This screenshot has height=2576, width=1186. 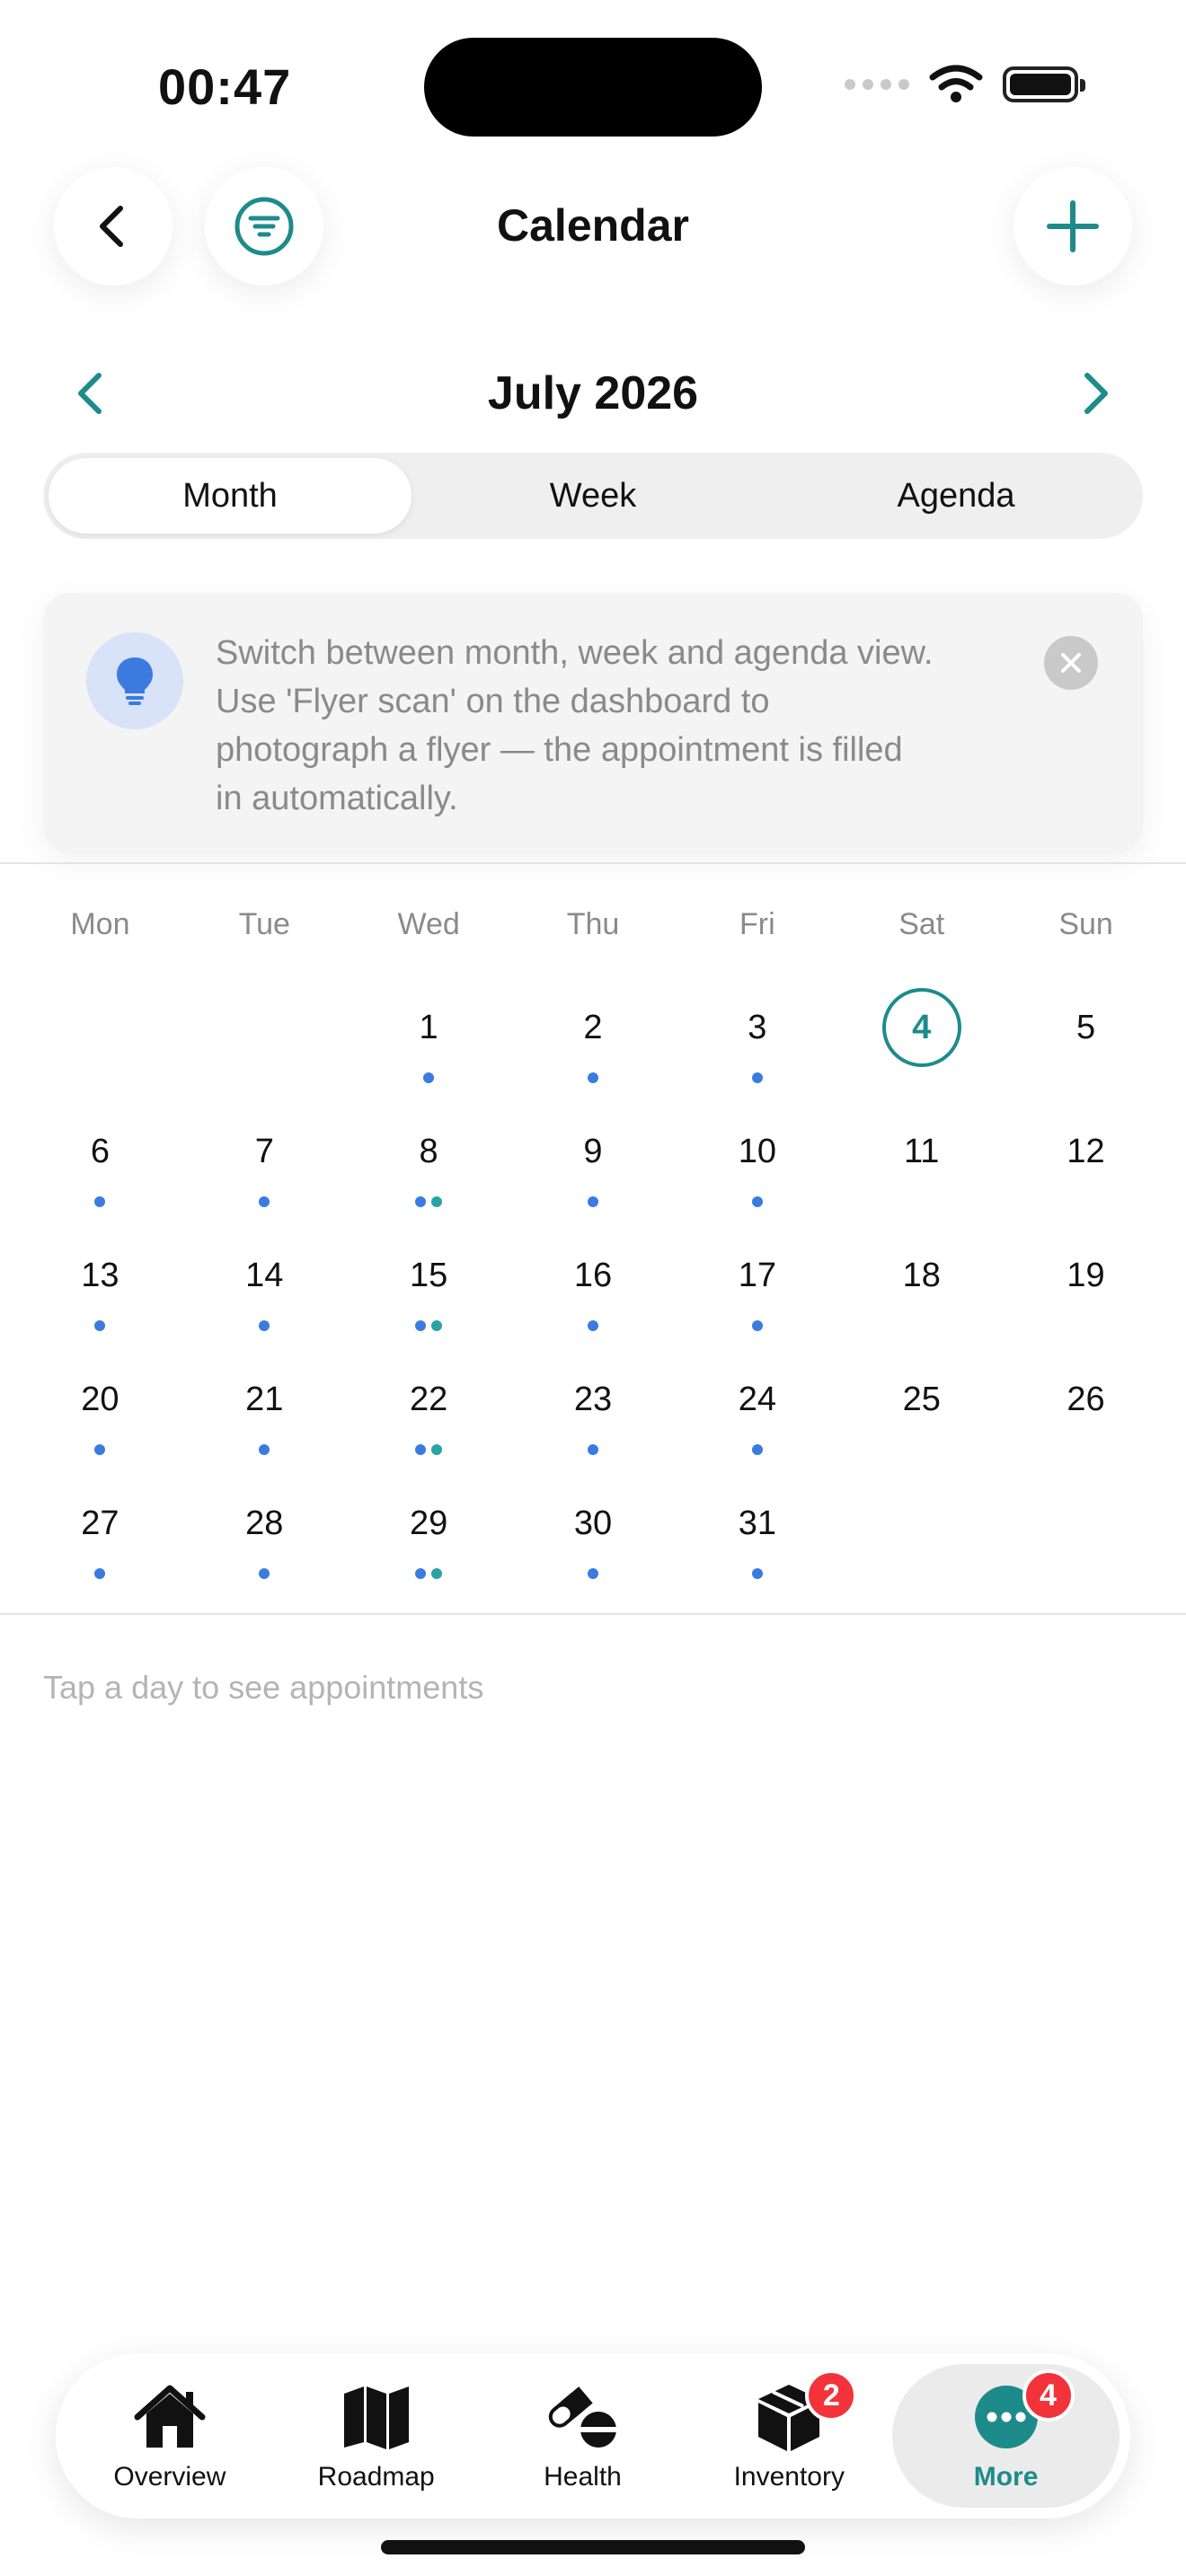 I want to click on battery-icon, so click(x=1044, y=84).